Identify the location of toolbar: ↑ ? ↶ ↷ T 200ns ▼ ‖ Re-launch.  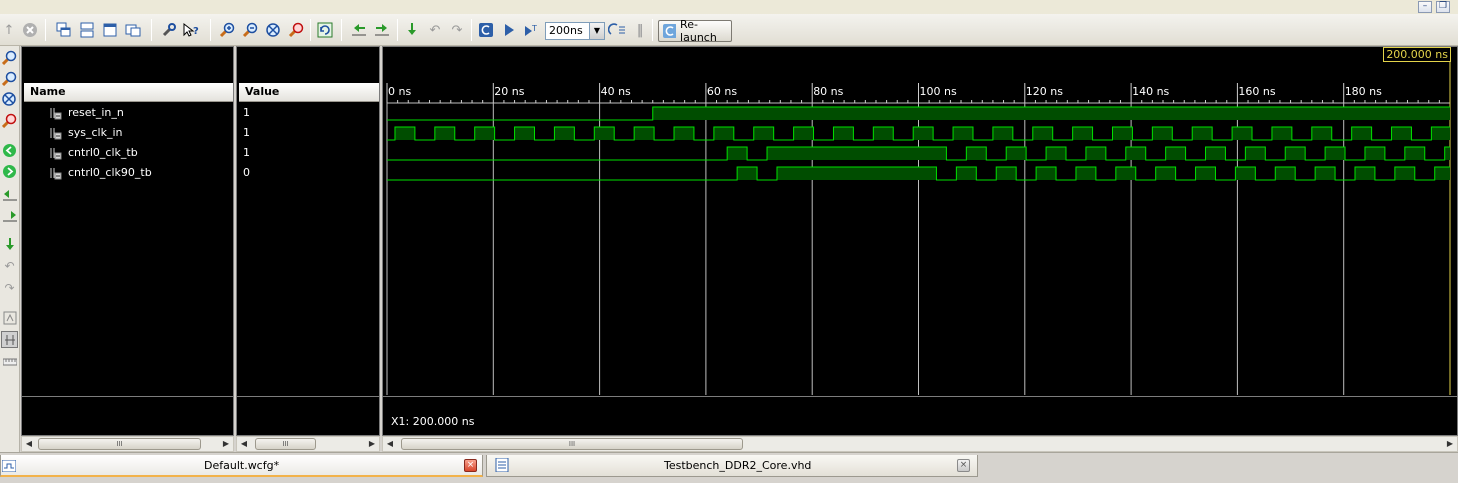
(729, 30).